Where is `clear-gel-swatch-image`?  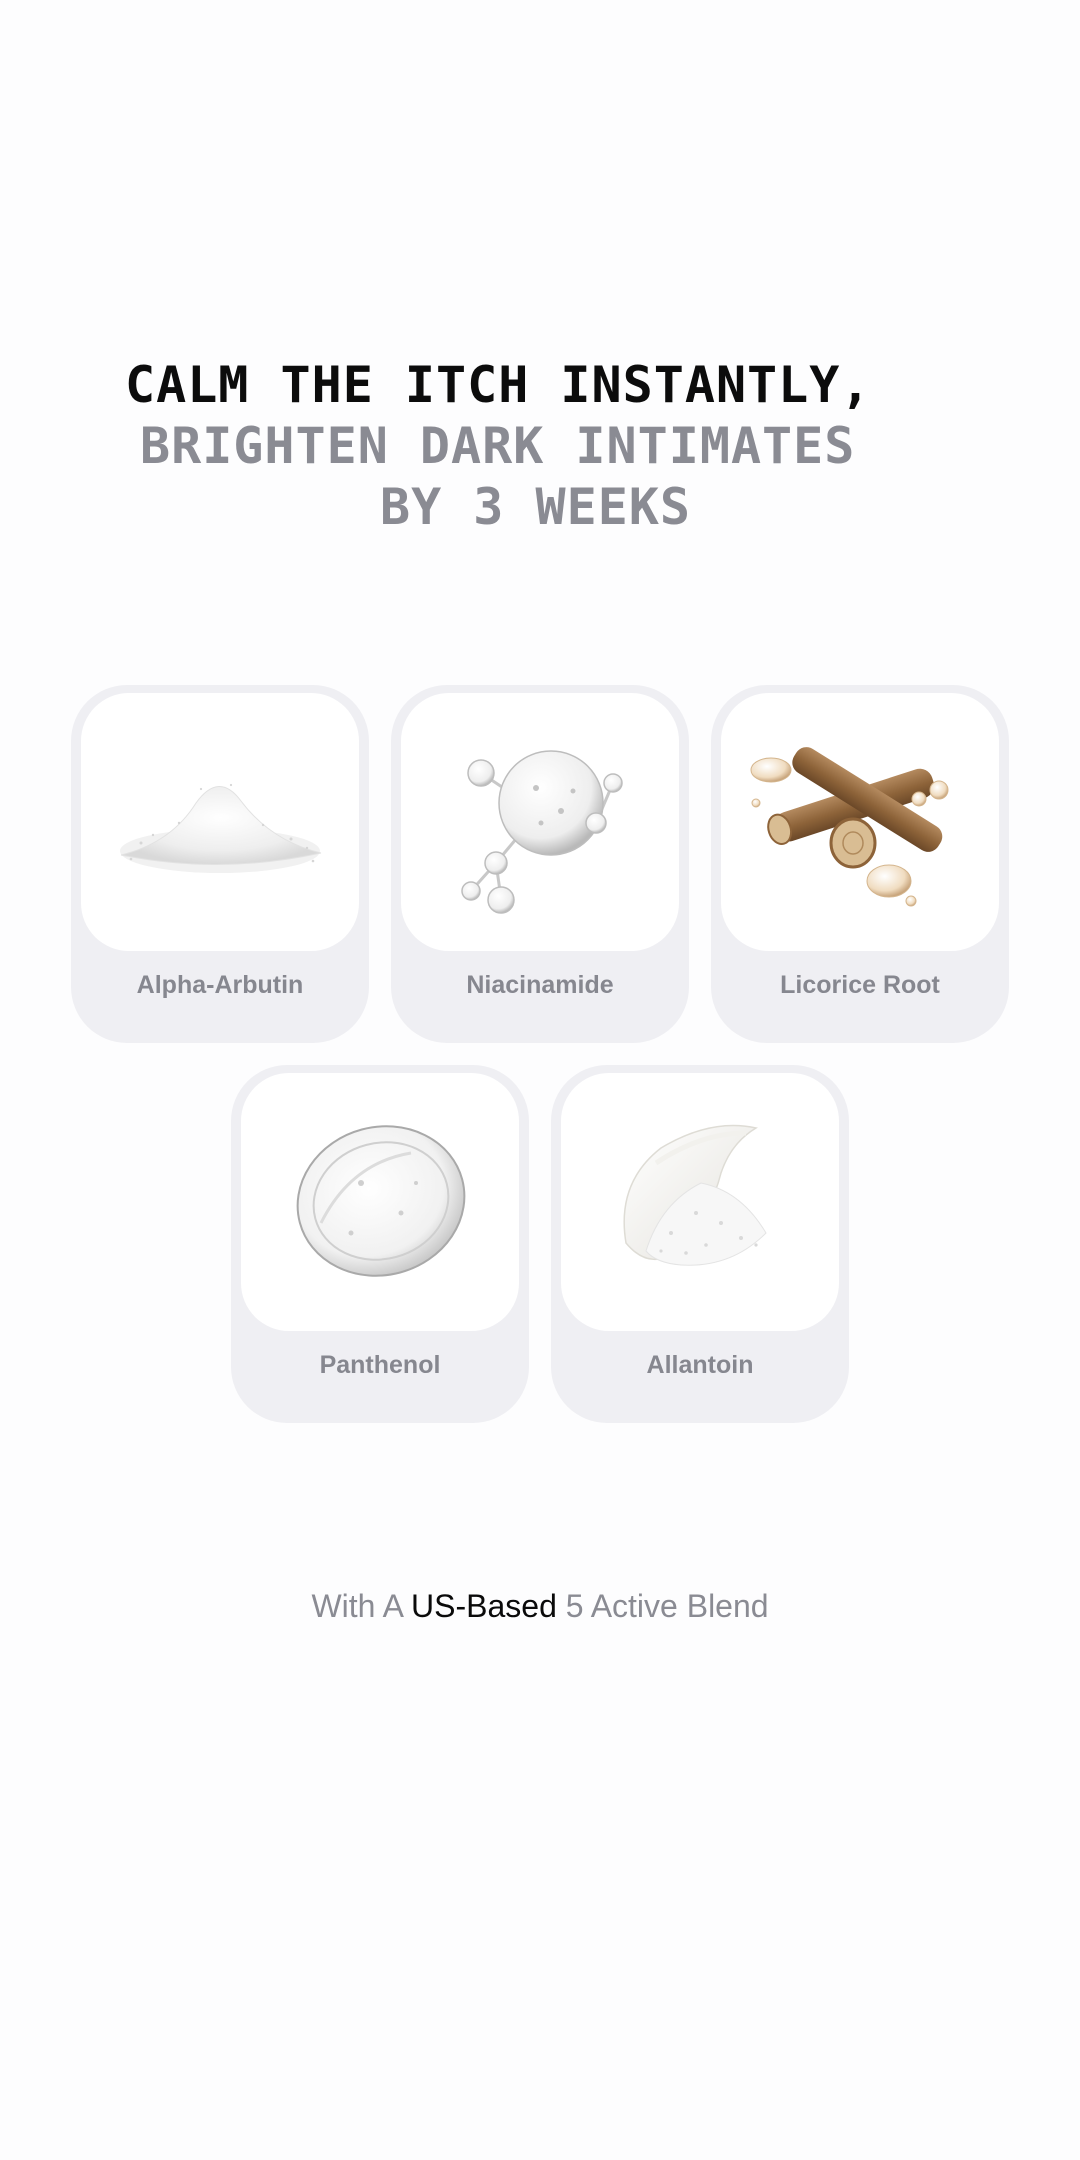 clear-gel-swatch-image is located at coordinates (381, 1201).